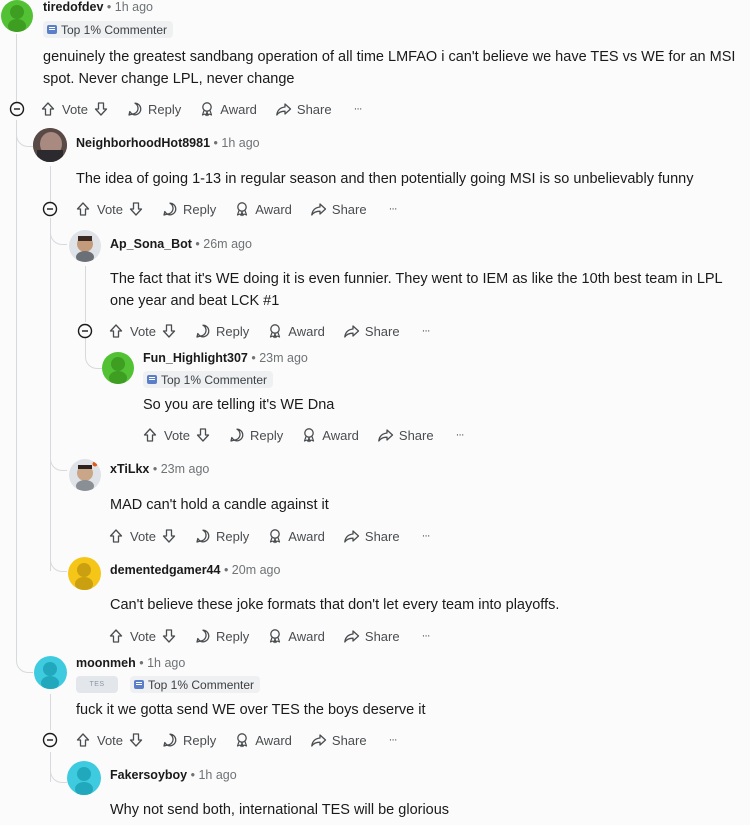  Describe the element at coordinates (98, 7) in the screenshot. I see `comment-author: tiredofdev • 1h ago` at that location.